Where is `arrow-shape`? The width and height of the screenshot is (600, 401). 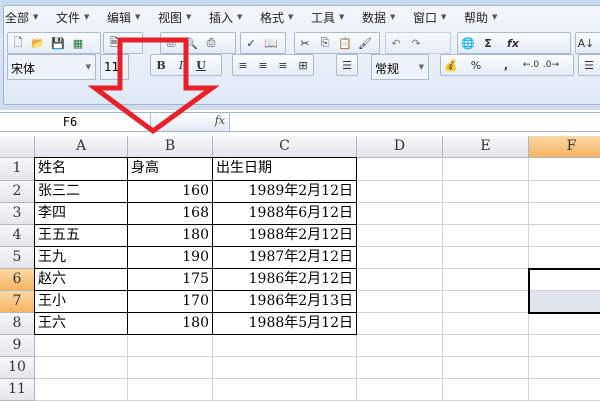
arrow-shape is located at coordinates (153, 86).